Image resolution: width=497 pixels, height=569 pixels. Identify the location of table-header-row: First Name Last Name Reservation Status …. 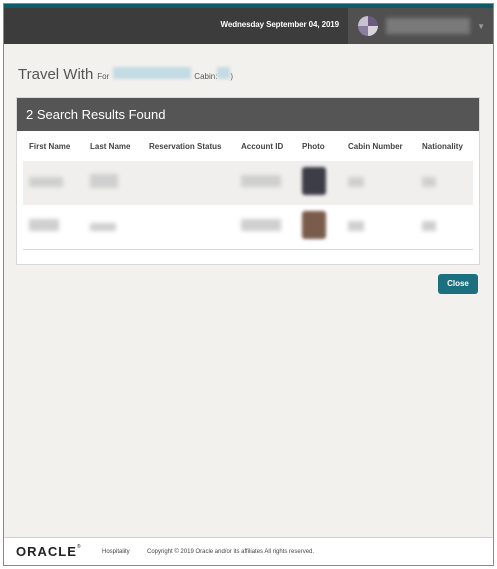
(248, 146).